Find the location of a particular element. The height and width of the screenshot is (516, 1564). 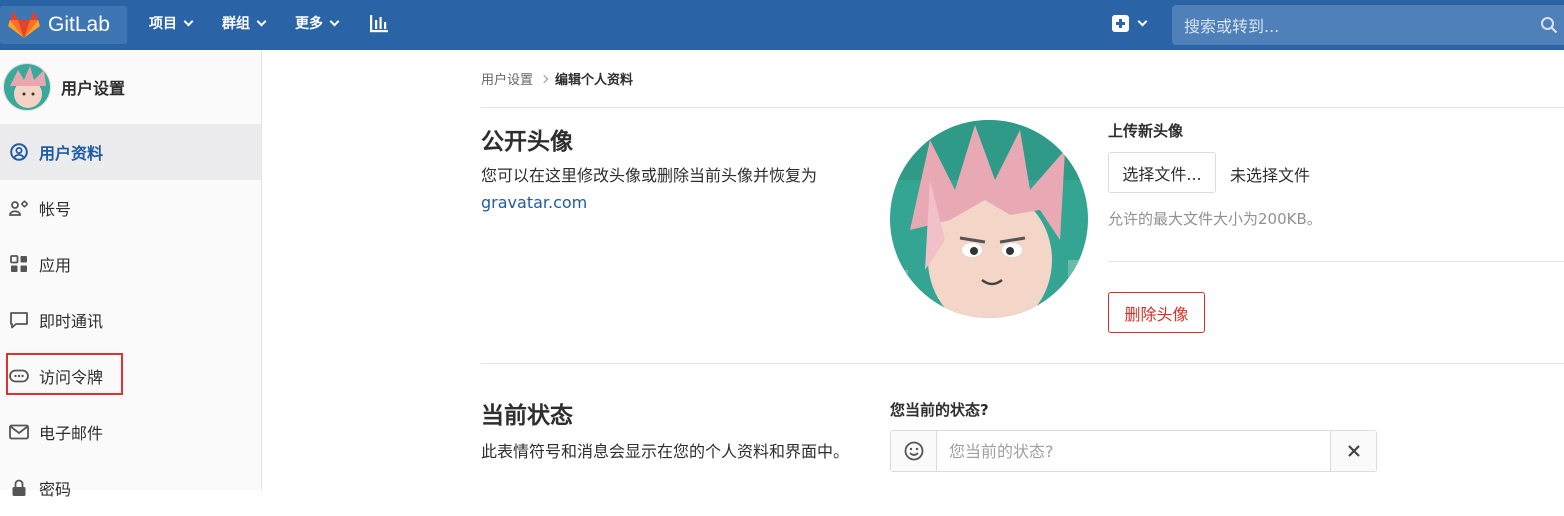

max-size-help-text: 允许的最大文件大小为200KB。 is located at coordinates (1215, 219).